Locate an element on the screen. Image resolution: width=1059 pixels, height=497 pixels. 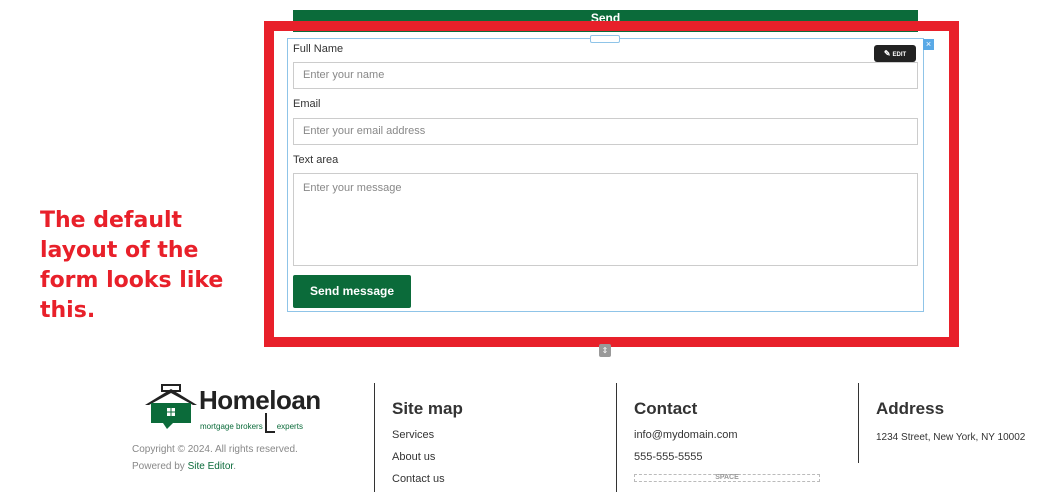
powered-prefix: Powered by is located at coordinates (160, 466).